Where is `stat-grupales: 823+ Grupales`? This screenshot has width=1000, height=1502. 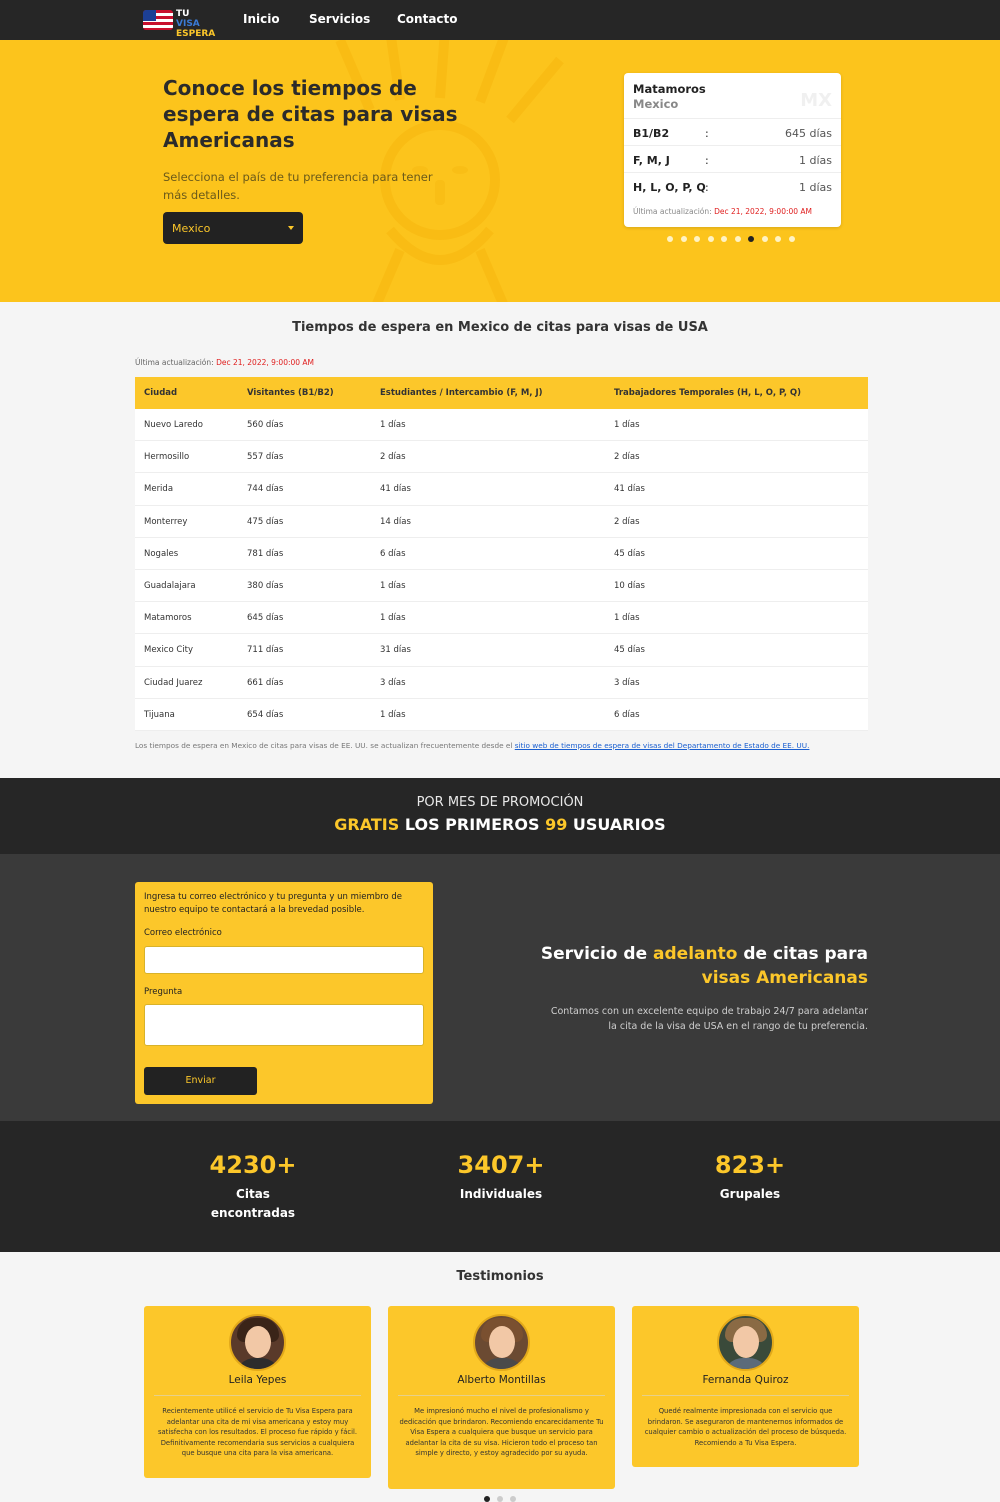
stat-grupales: 823+ Grupales is located at coordinates (750, 1177).